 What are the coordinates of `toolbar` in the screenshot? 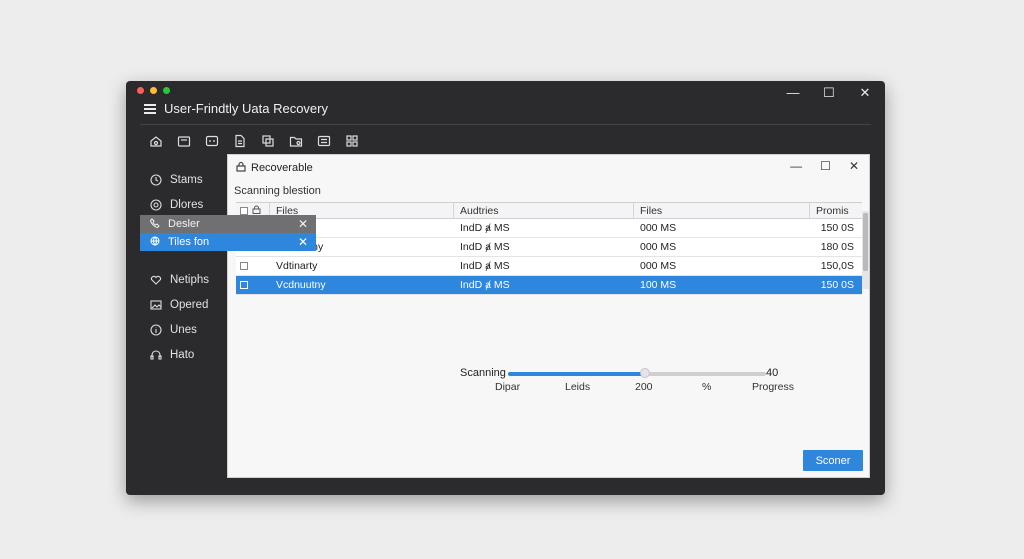 It's located at (254, 141).